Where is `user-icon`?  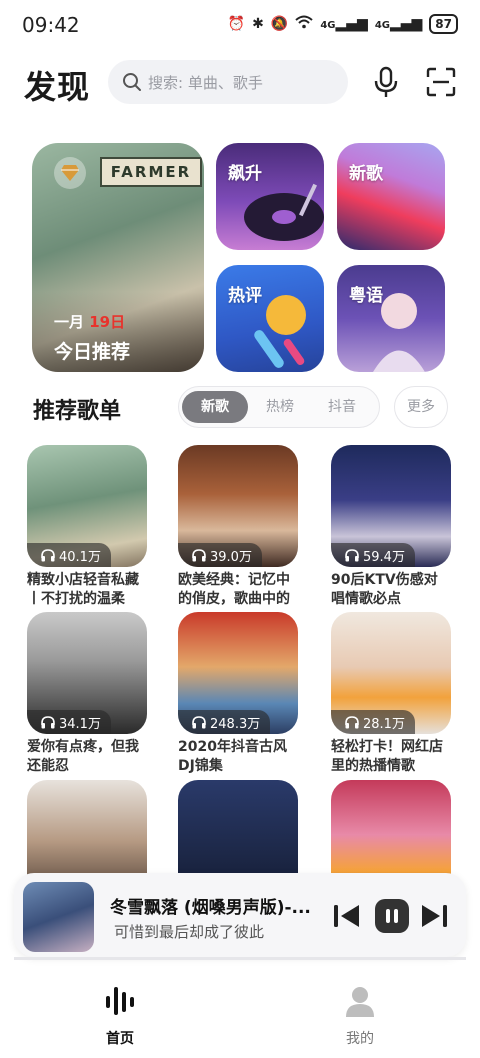 user-icon is located at coordinates (360, 1002).